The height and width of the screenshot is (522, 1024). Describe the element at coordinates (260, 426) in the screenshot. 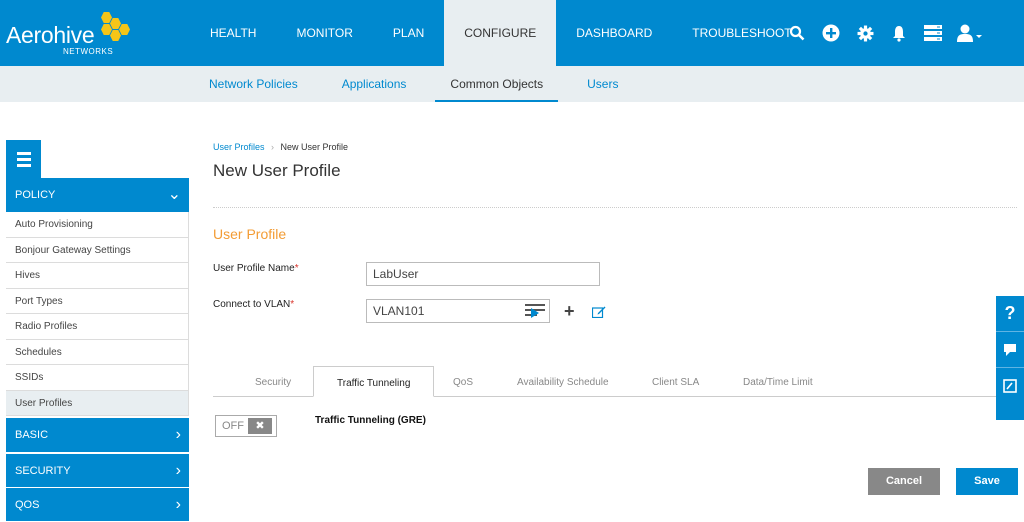

I see `close-icon: ✖` at that location.